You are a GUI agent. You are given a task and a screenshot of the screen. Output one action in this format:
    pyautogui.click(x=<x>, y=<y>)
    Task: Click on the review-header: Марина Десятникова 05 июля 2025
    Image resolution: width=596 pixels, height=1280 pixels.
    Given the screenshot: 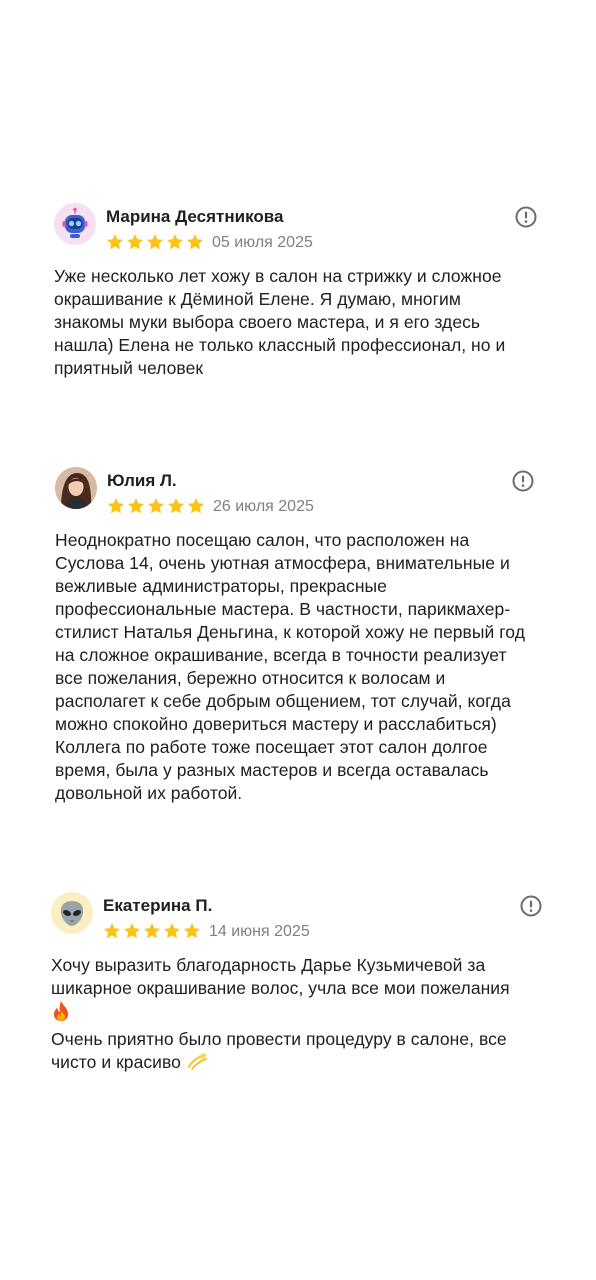 What is the action you would take?
    pyautogui.click(x=299, y=234)
    